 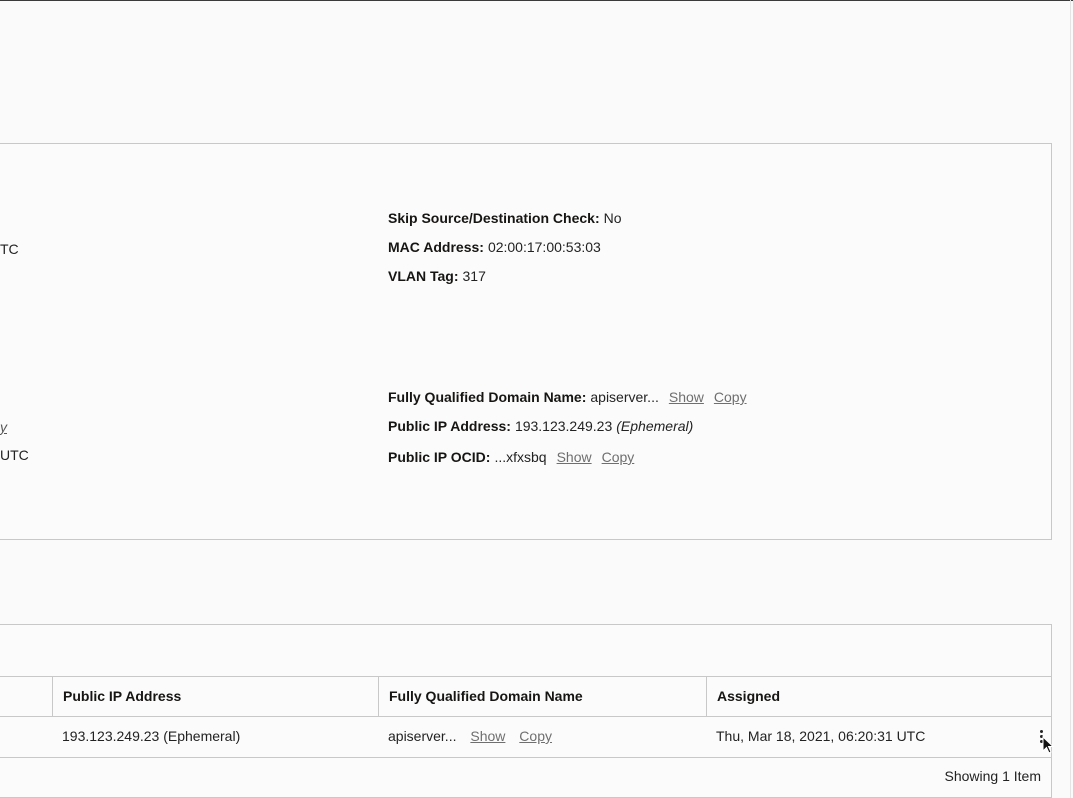 What do you see at coordinates (520, 457) in the screenshot?
I see `public-ip-ocid-value: ...xfxsbq` at bounding box center [520, 457].